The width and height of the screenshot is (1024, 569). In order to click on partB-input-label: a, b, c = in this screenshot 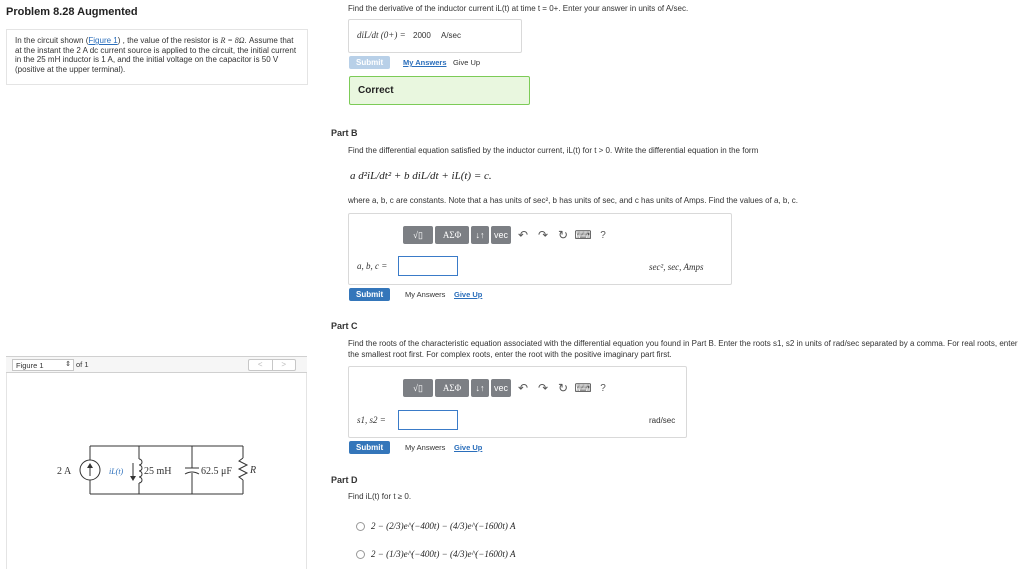, I will do `click(372, 266)`.